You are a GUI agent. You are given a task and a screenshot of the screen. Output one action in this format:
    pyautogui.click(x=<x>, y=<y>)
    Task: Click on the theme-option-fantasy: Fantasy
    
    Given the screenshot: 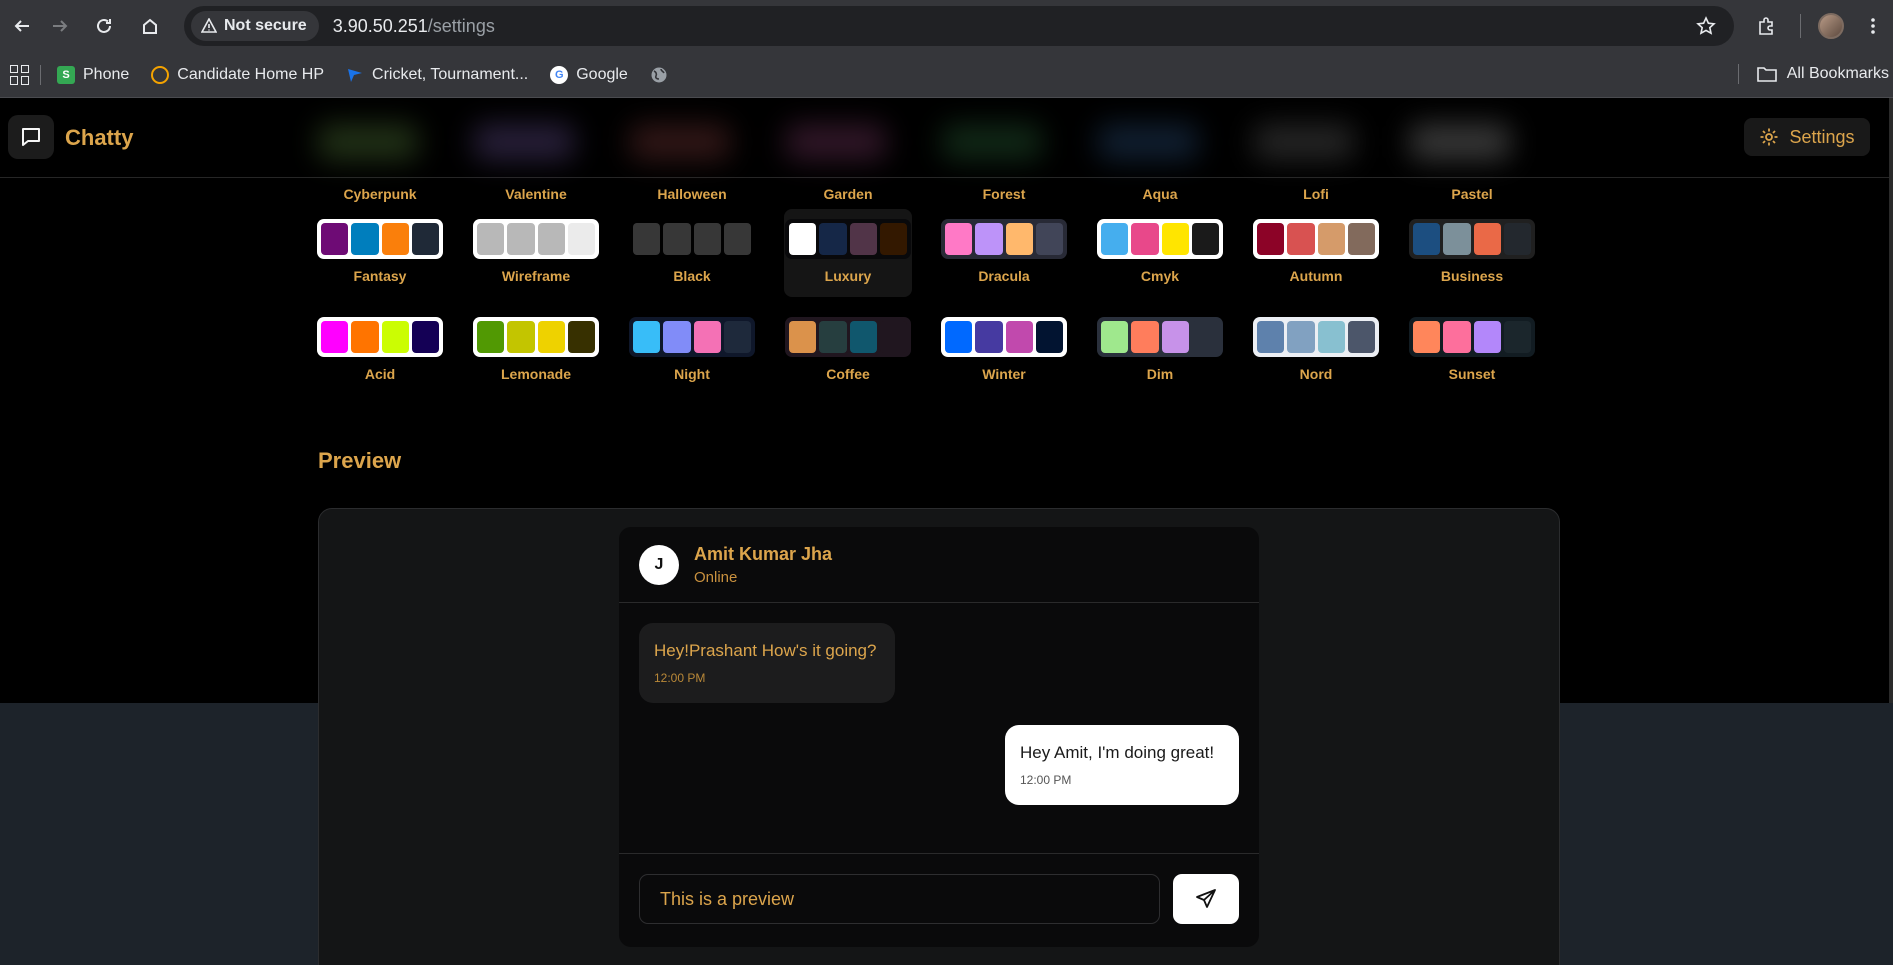 What is the action you would take?
    pyautogui.click(x=380, y=253)
    